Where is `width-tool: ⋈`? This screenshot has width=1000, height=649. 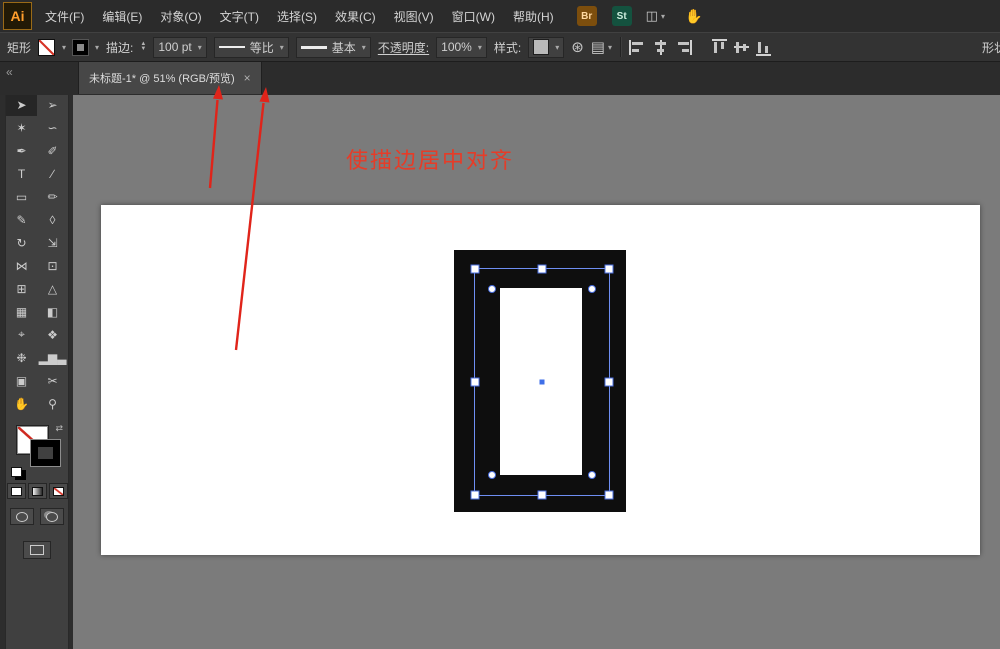 width-tool: ⋈ is located at coordinates (21, 265).